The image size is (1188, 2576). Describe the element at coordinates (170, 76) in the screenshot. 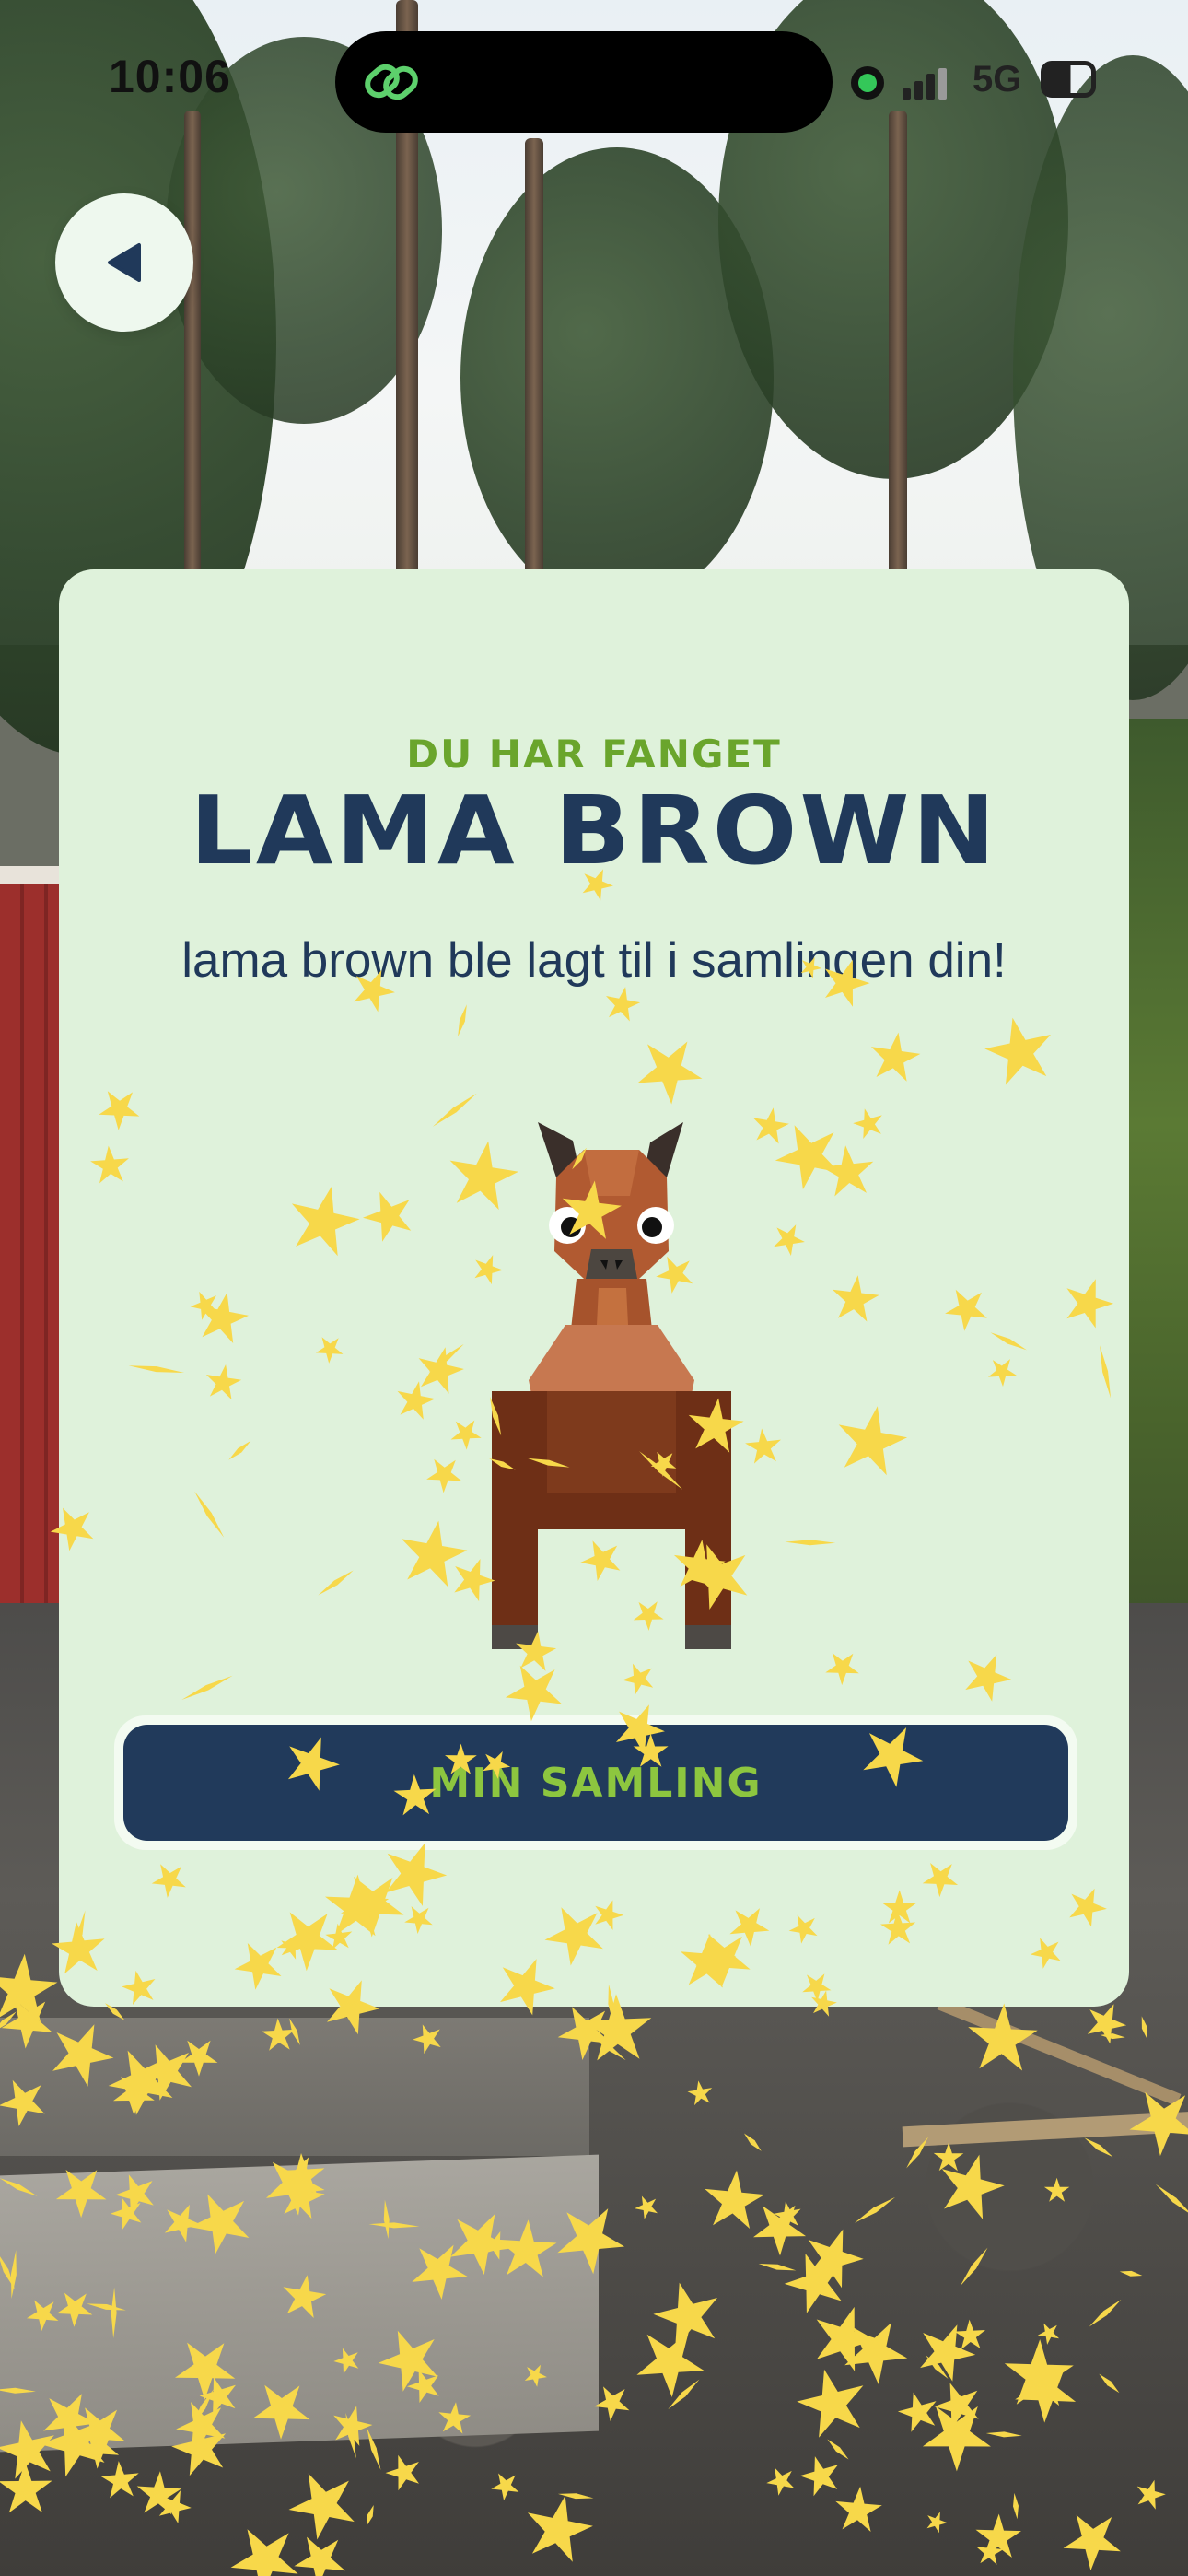

I see `clock: 10:06` at that location.